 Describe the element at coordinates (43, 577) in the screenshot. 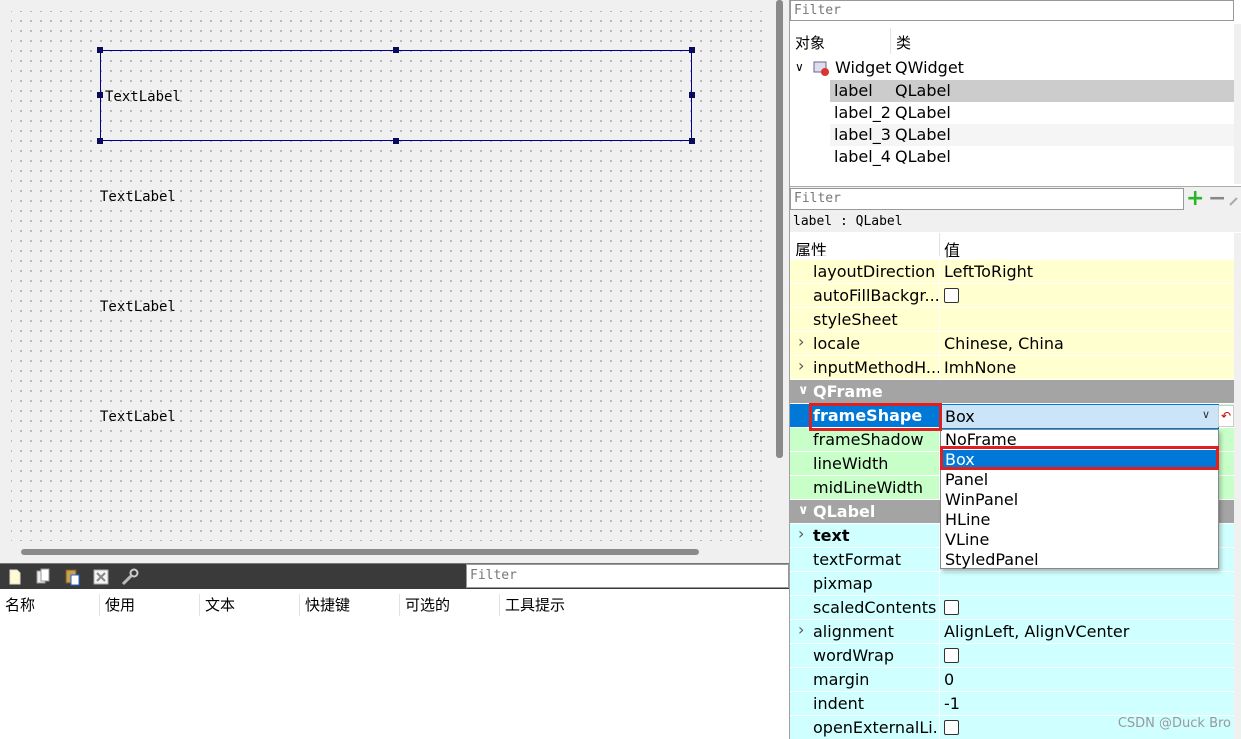

I see `copy-icon` at that location.